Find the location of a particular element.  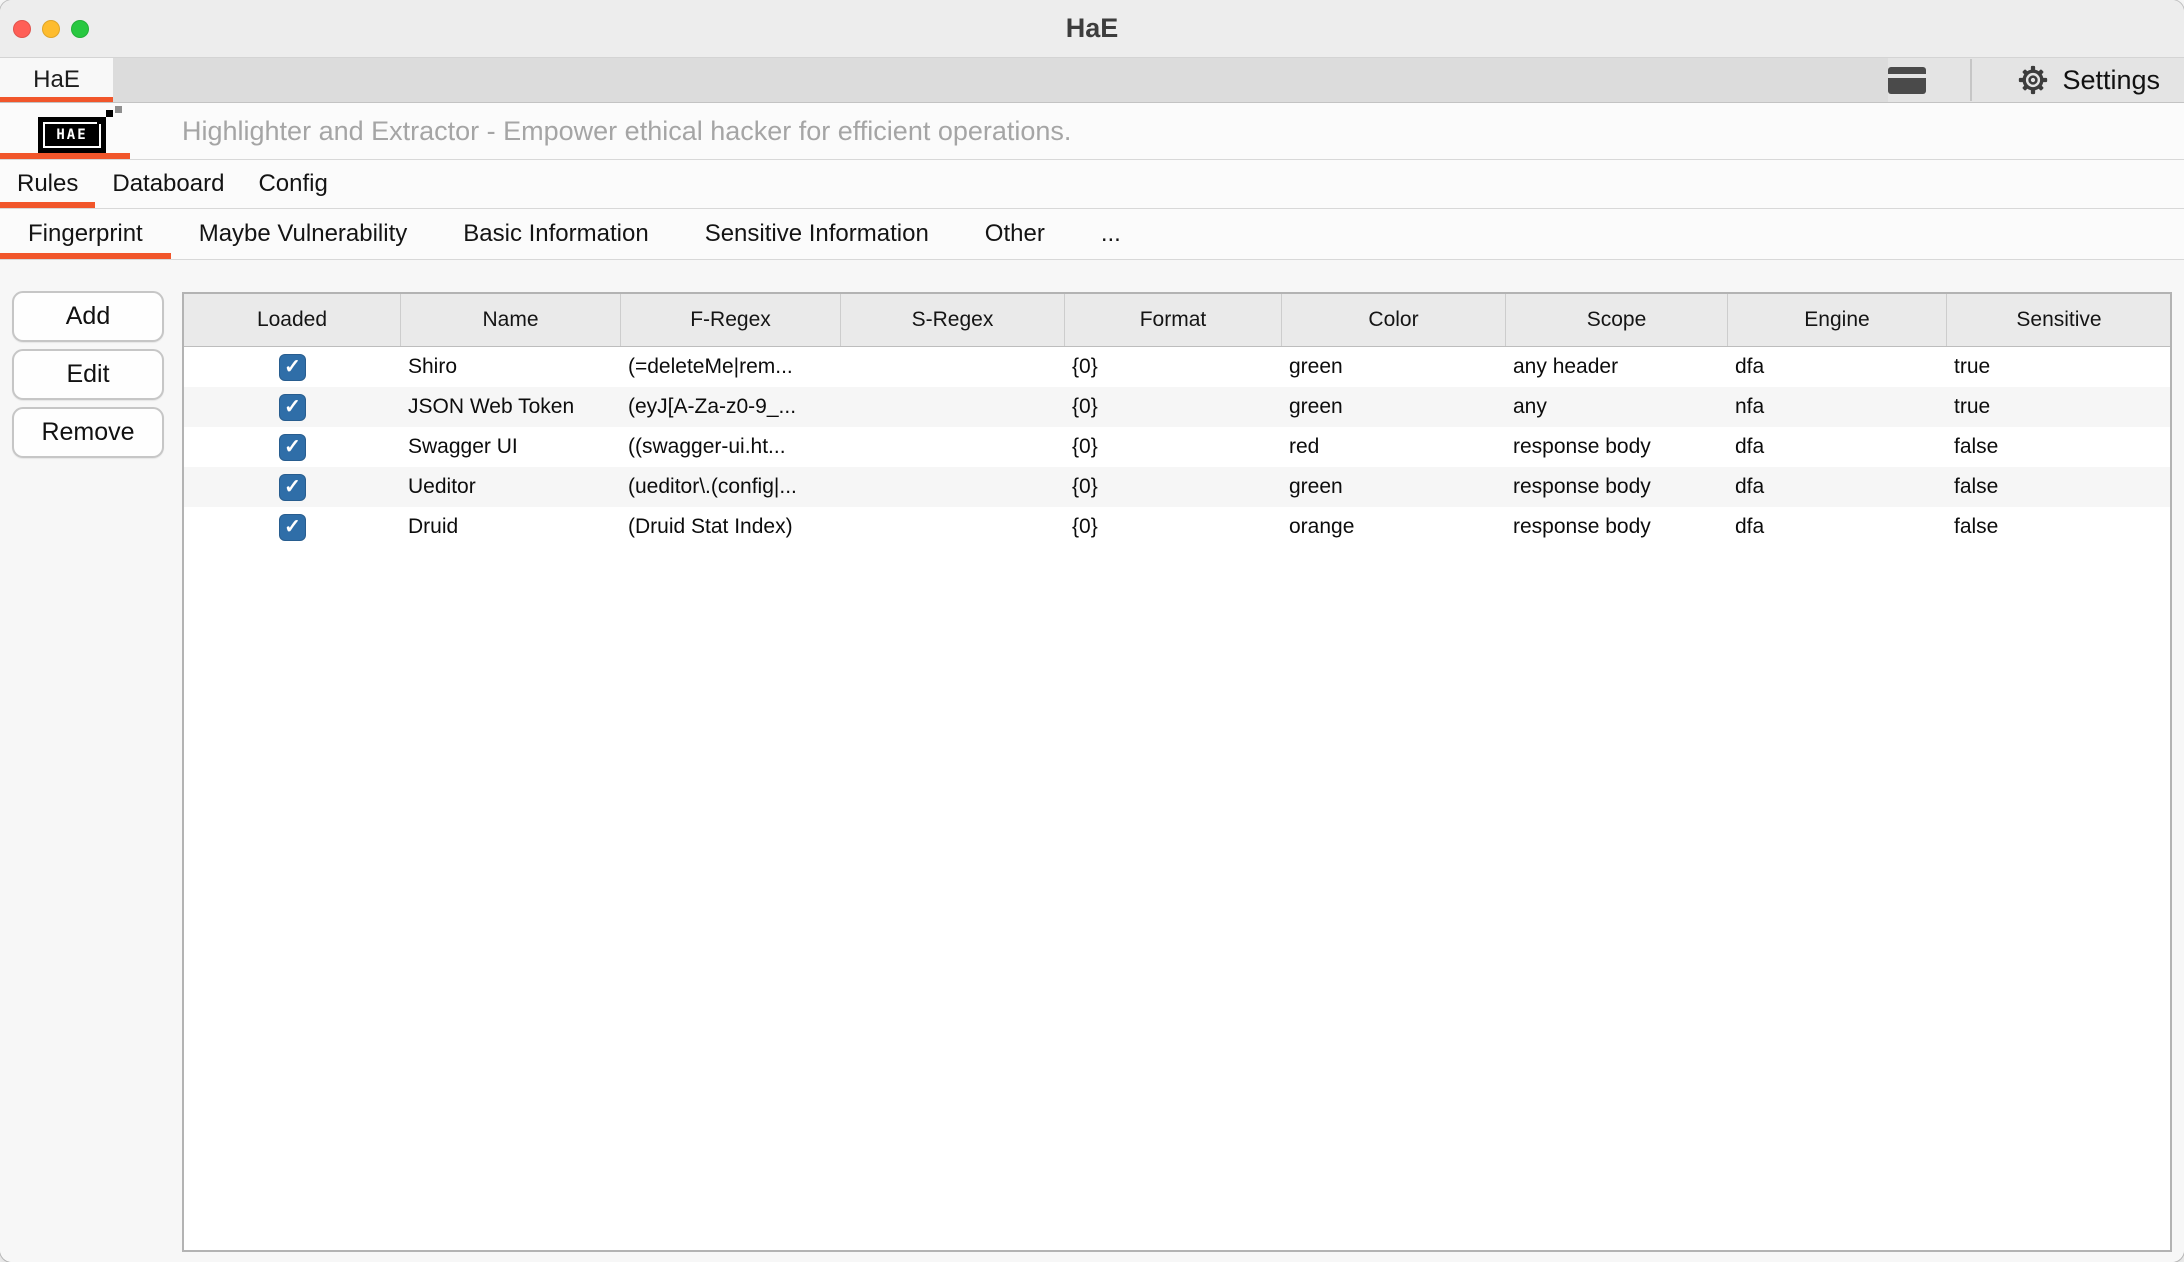

remove-button: Remove is located at coordinates (88, 432).